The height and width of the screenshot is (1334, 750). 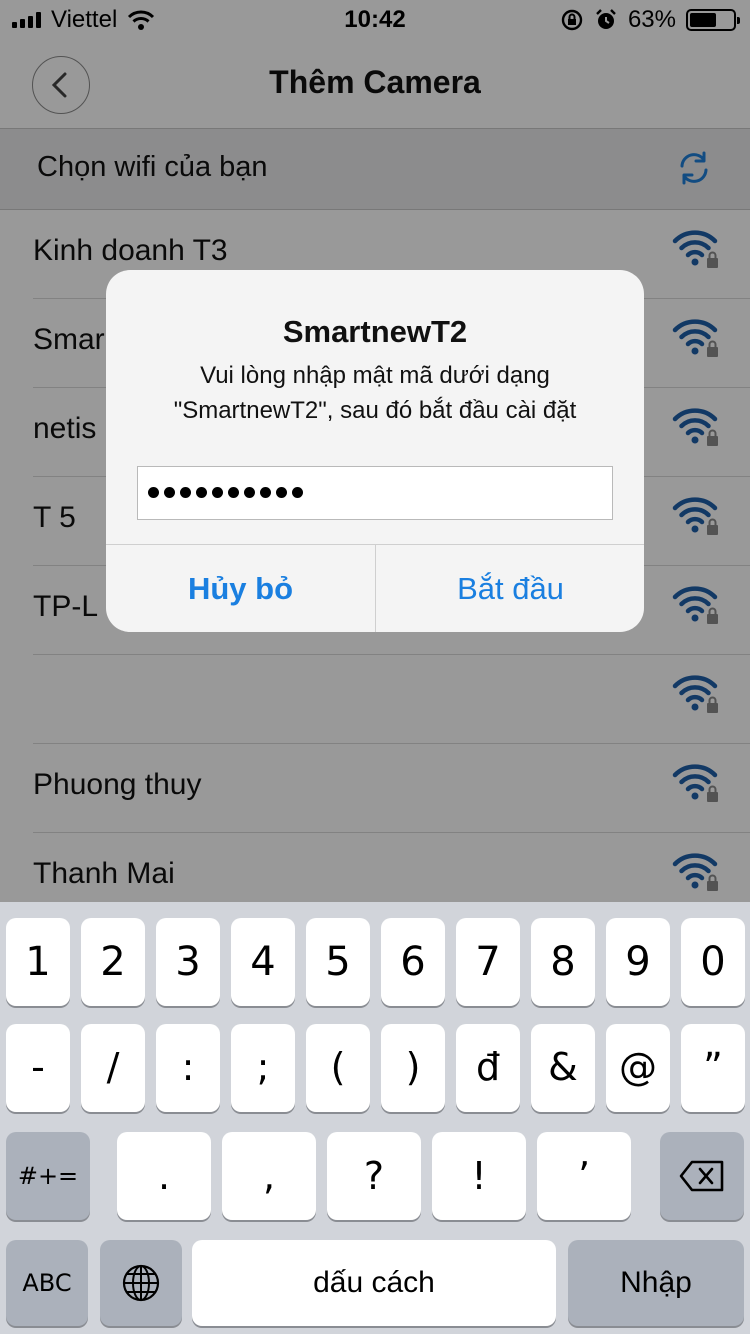 What do you see at coordinates (375, 375) in the screenshot?
I see `dialog-message-line-1: Vui lòng nhập mật mã dưới dạng` at bounding box center [375, 375].